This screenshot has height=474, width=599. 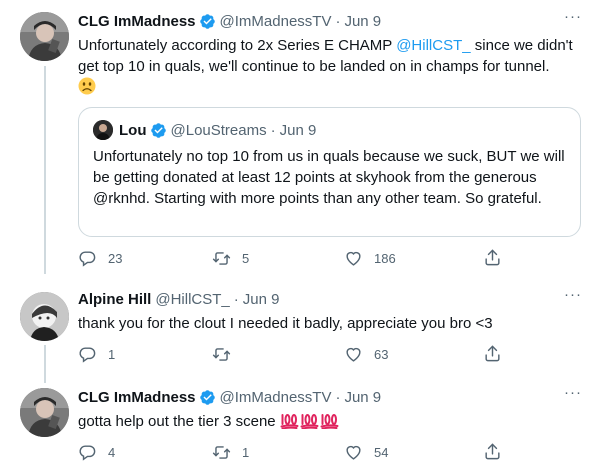 What do you see at coordinates (366, 354) in the screenshot?
I see `like-button: 63` at bounding box center [366, 354].